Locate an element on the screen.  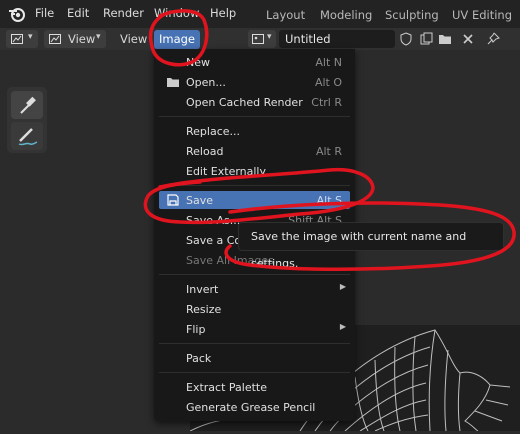
menu-item-flip: Flip ▶ is located at coordinates (254, 329).